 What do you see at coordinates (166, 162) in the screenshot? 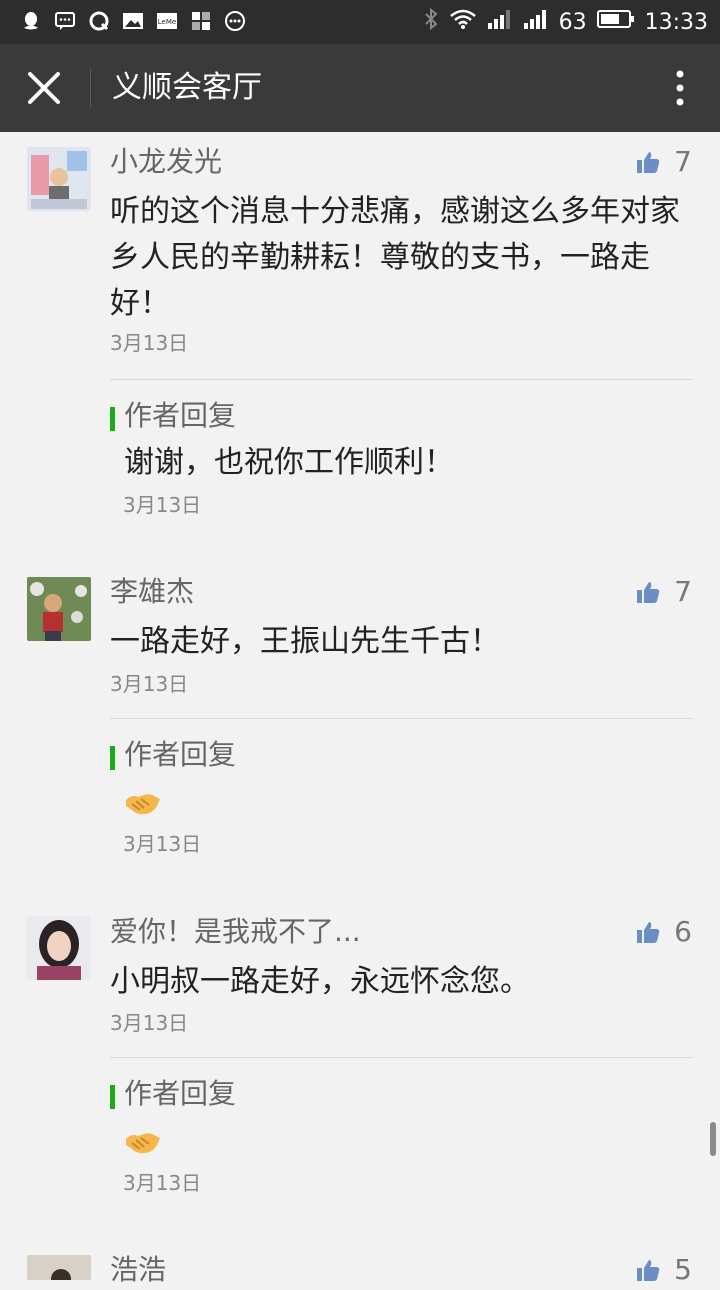
I see `comment-nickname: 小龙发光` at bounding box center [166, 162].